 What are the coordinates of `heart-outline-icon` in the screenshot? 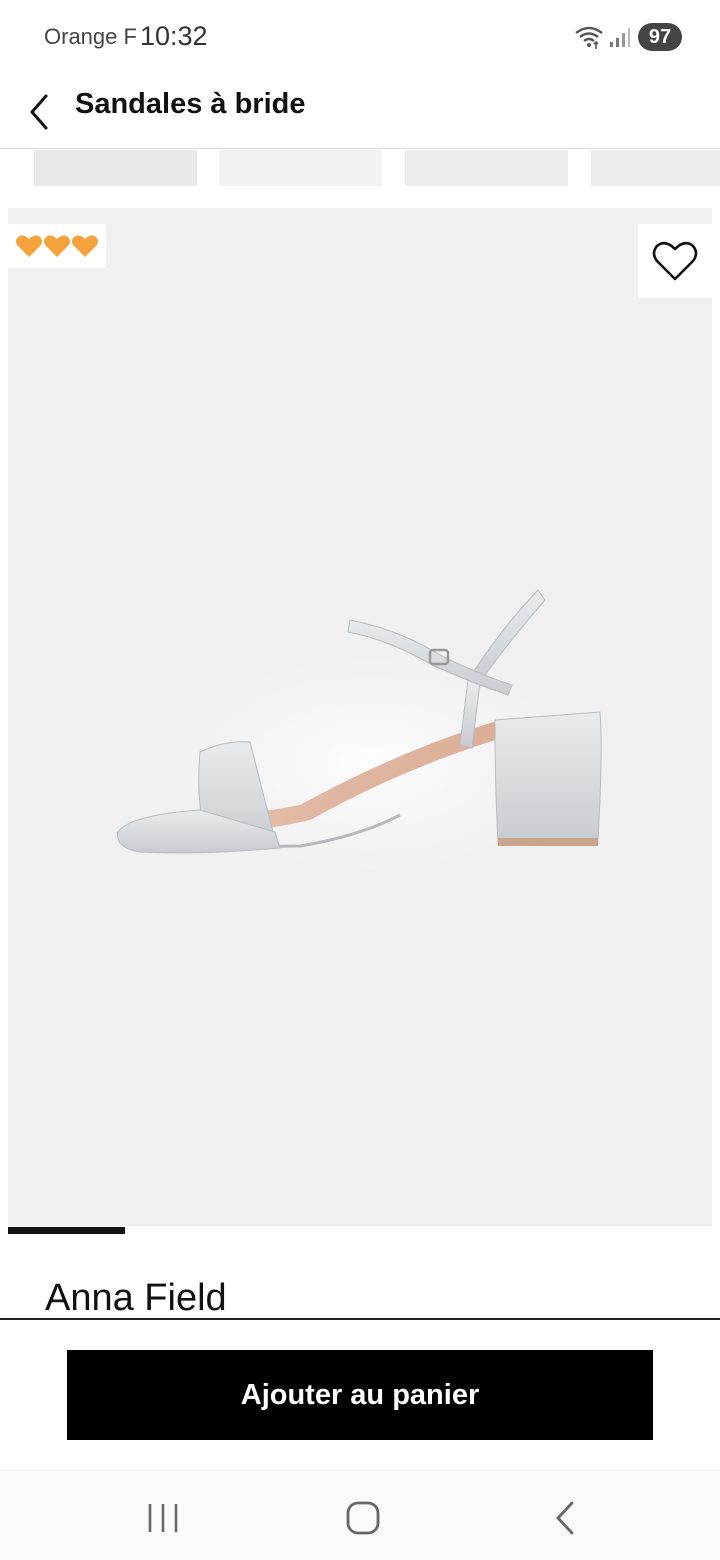 It's located at (675, 261).